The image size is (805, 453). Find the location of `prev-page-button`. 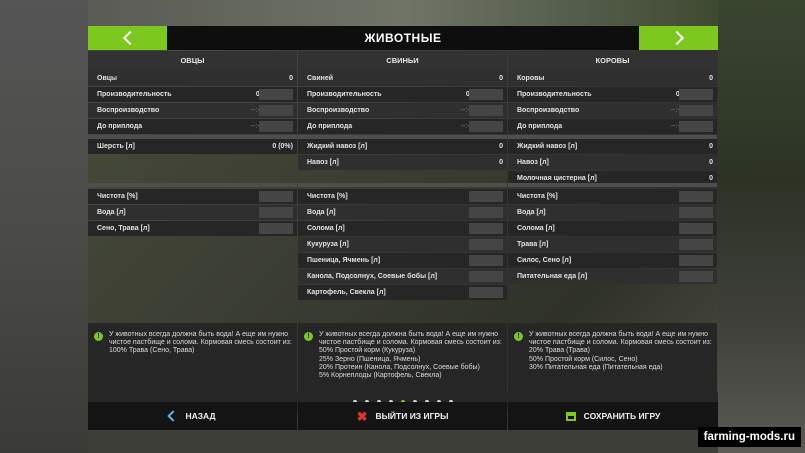

prev-page-button is located at coordinates (127, 38).